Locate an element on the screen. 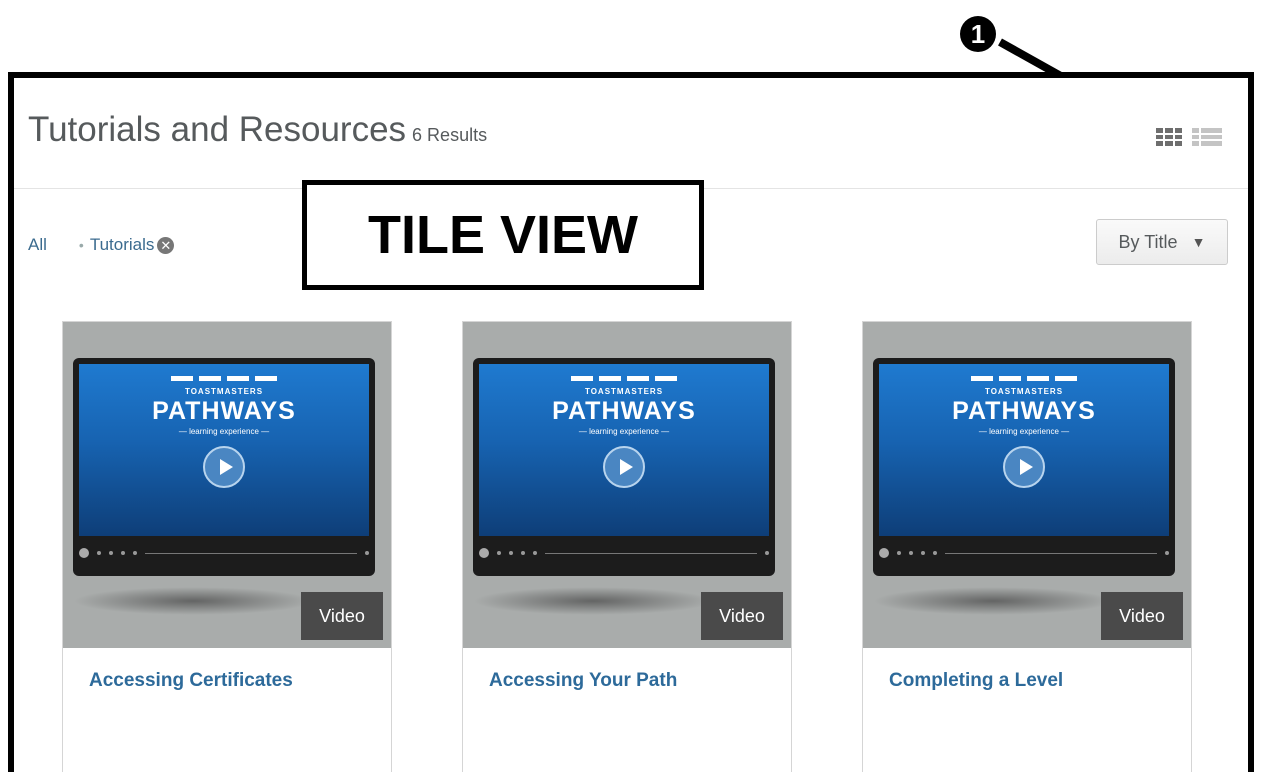 This screenshot has height=772, width=1266. tile-view-annotation: TILE VIEW is located at coordinates (503, 235).